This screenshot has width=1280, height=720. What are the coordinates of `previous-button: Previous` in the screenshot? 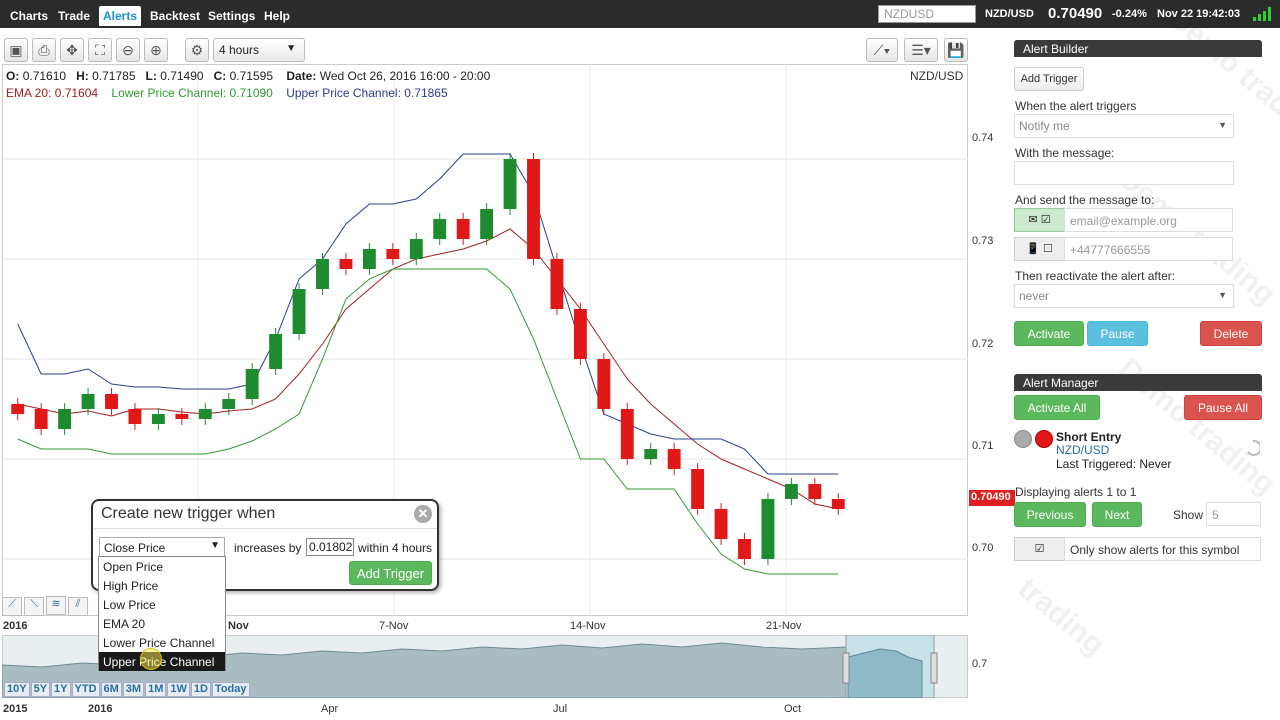 It's located at (1050, 514).